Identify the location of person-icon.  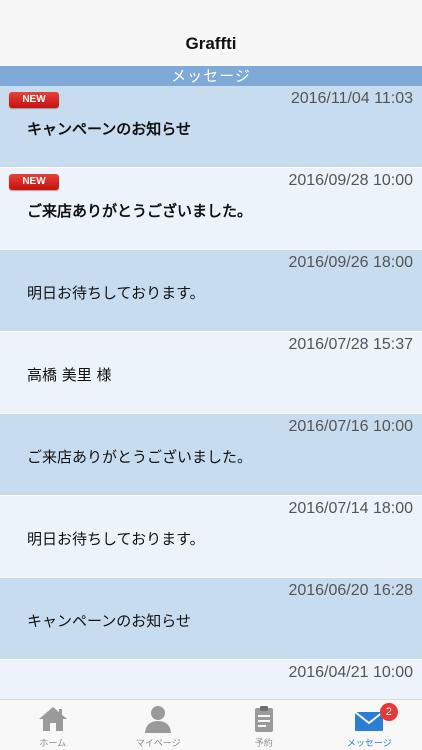
(158, 719).